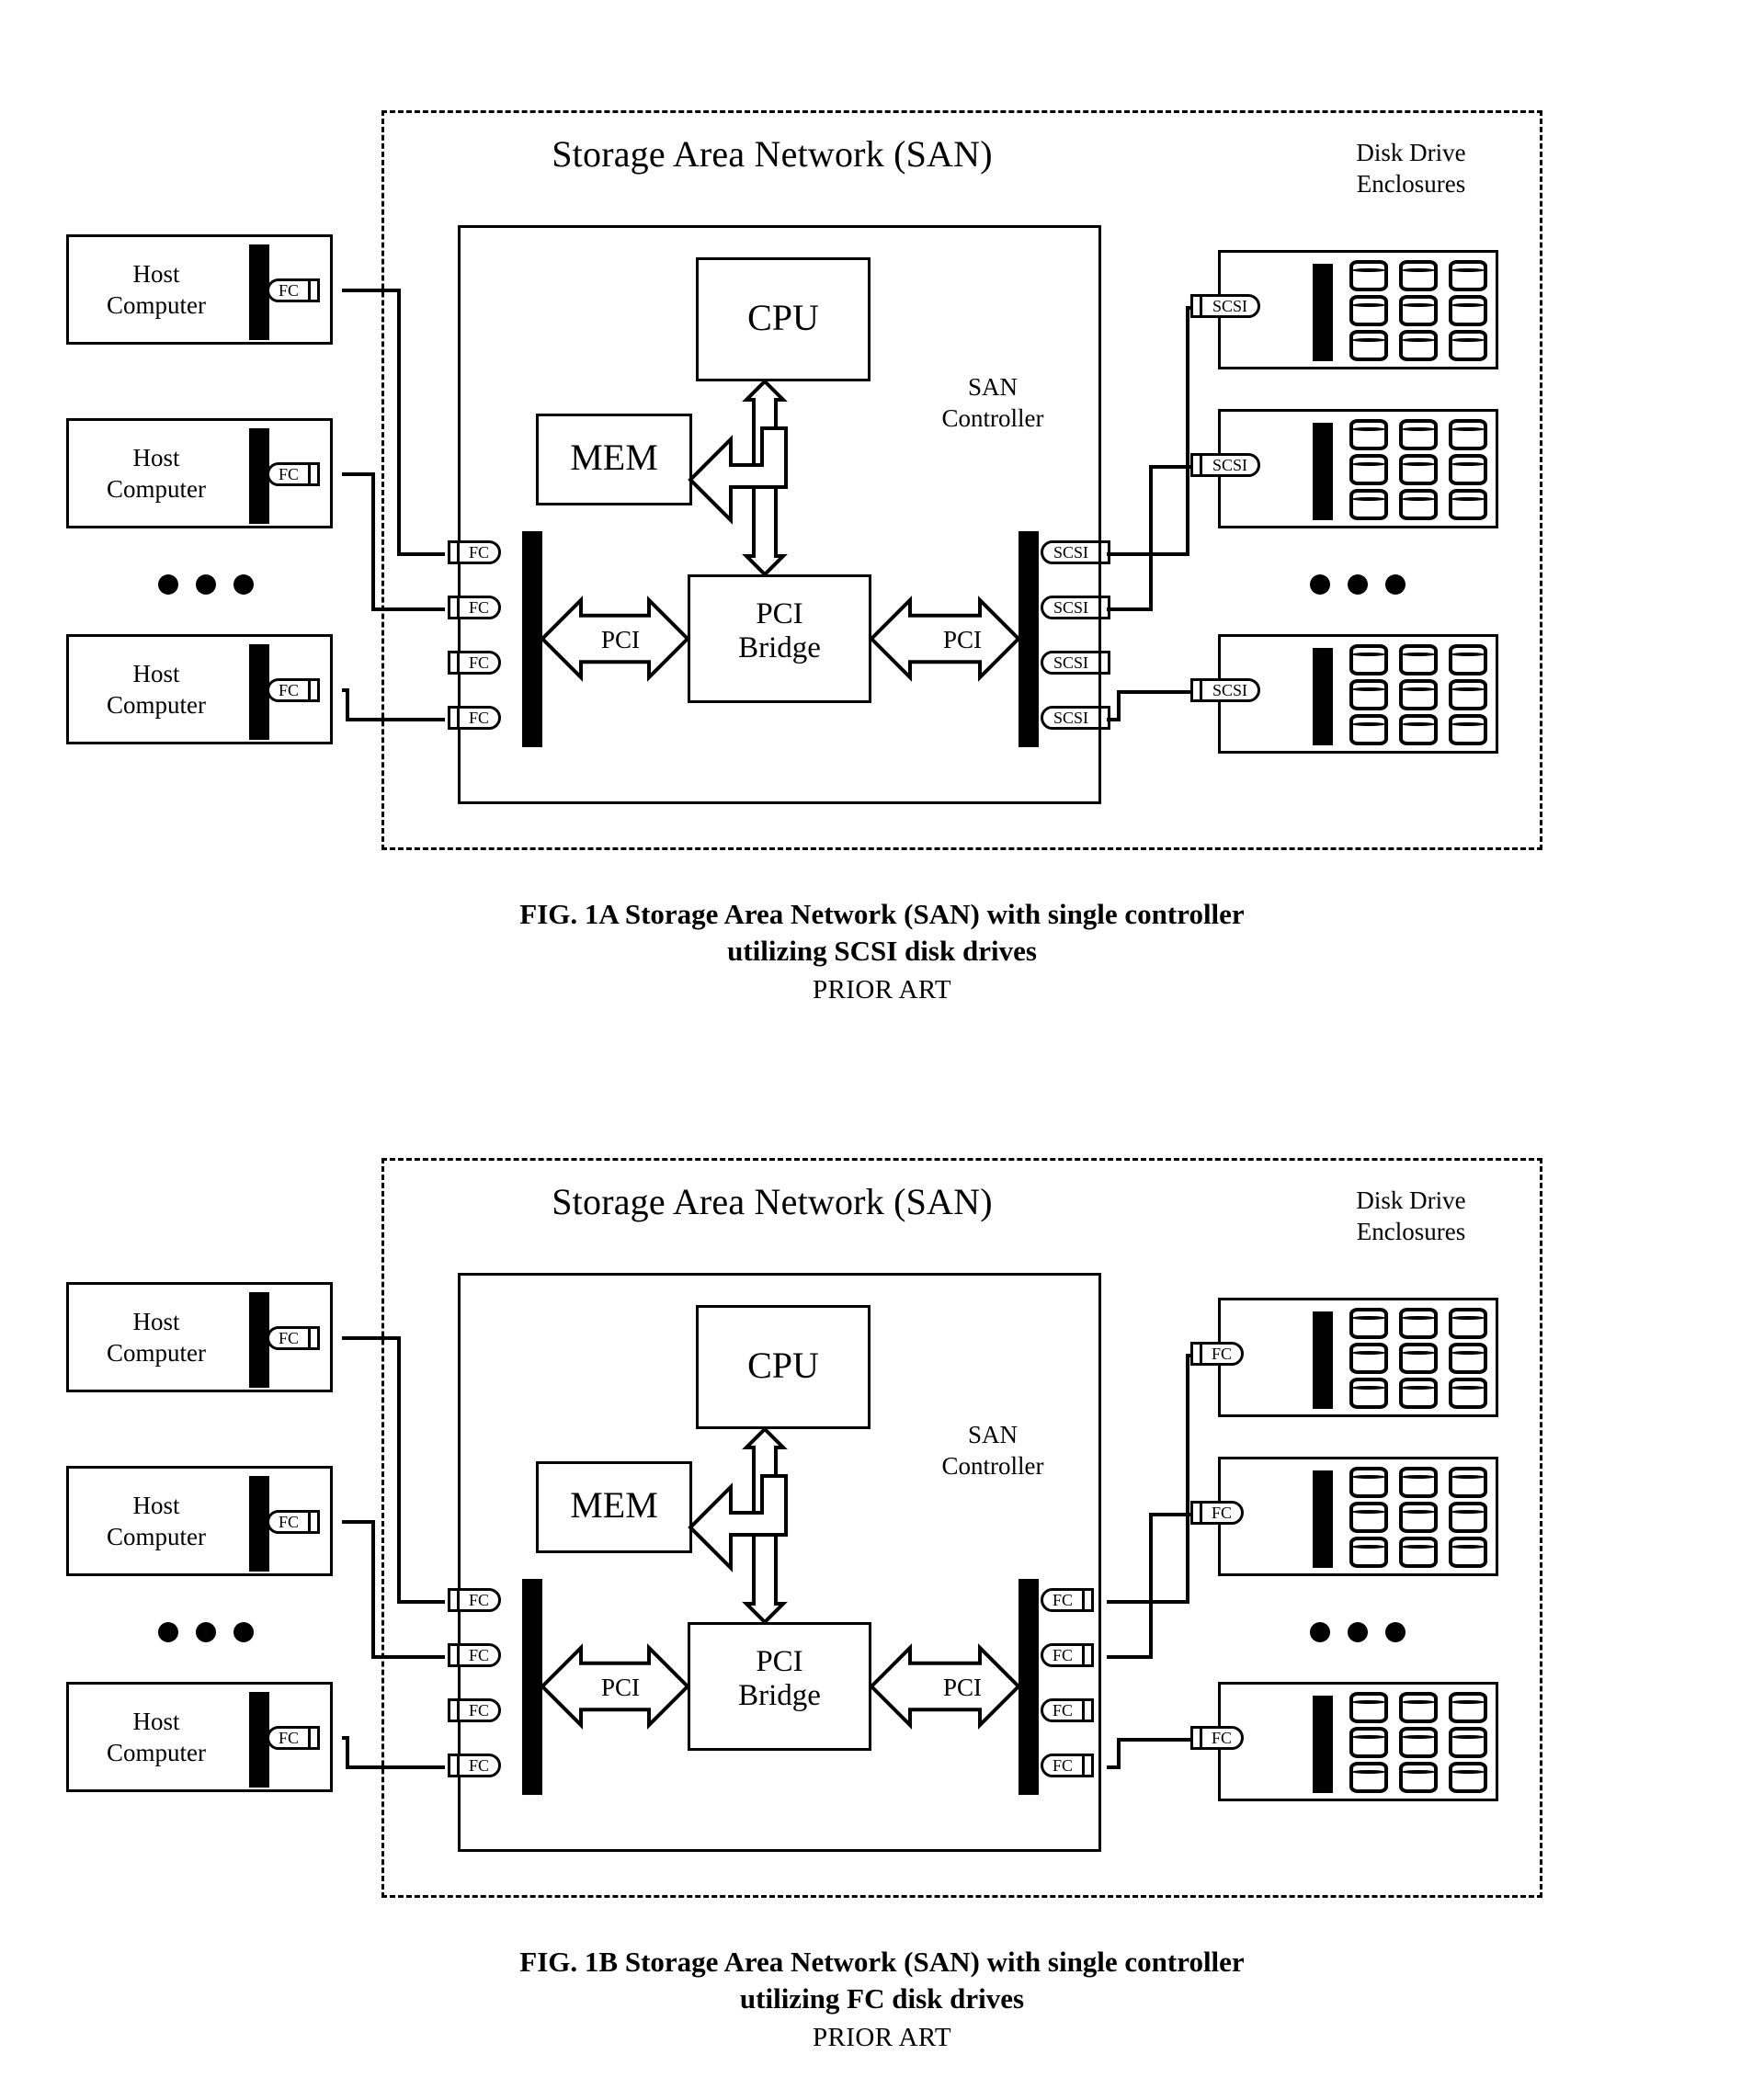 This screenshot has height=2100, width=1764. I want to click on enclosure-port-scsi-2: SCSI, so click(1225, 465).